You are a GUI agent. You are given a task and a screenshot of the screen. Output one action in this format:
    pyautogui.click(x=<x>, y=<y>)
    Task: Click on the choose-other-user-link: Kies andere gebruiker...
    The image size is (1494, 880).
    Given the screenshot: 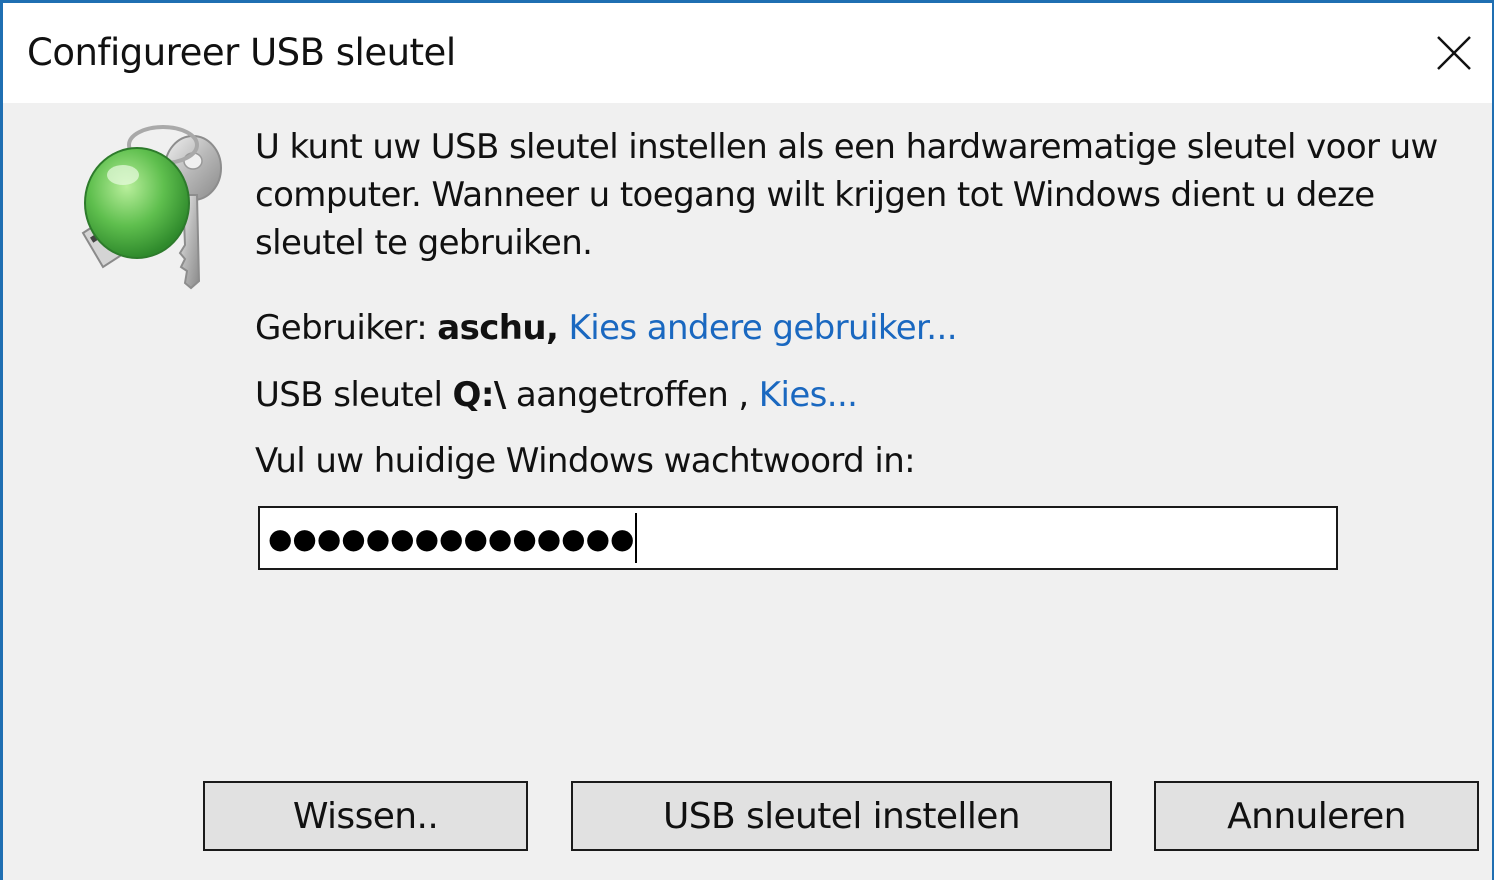 What is the action you would take?
    pyautogui.click(x=763, y=328)
    